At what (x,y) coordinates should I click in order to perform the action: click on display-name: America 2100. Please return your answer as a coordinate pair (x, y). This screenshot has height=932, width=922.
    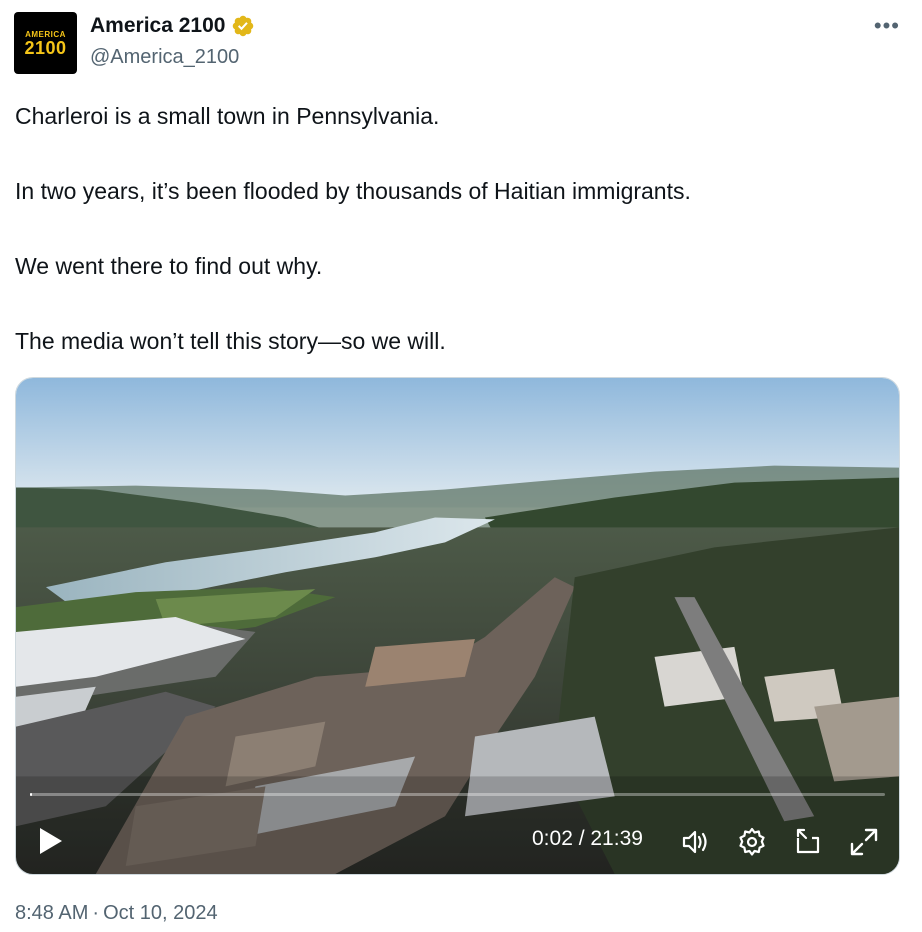
    Looking at the image, I should click on (157, 26).